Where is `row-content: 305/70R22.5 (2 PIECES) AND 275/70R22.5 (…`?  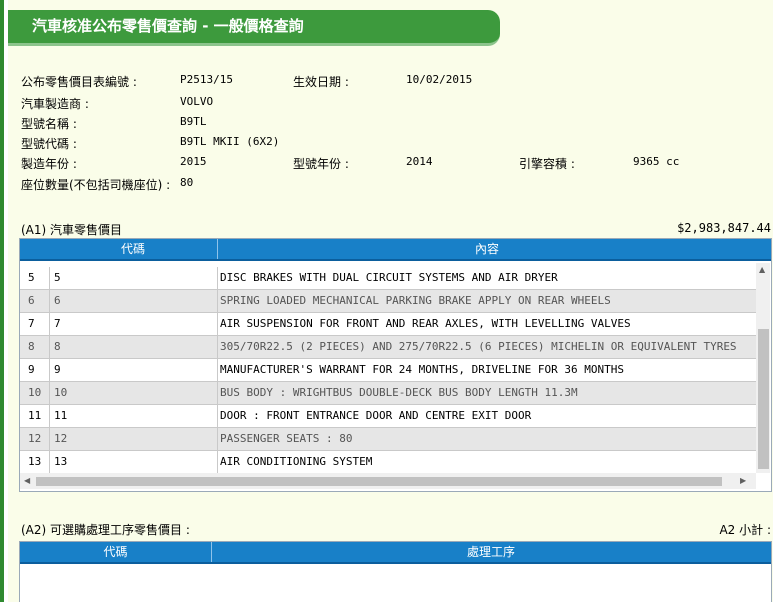
row-content: 305/70R22.5 (2 PIECES) AND 275/70R22.5 (… is located at coordinates (486, 347).